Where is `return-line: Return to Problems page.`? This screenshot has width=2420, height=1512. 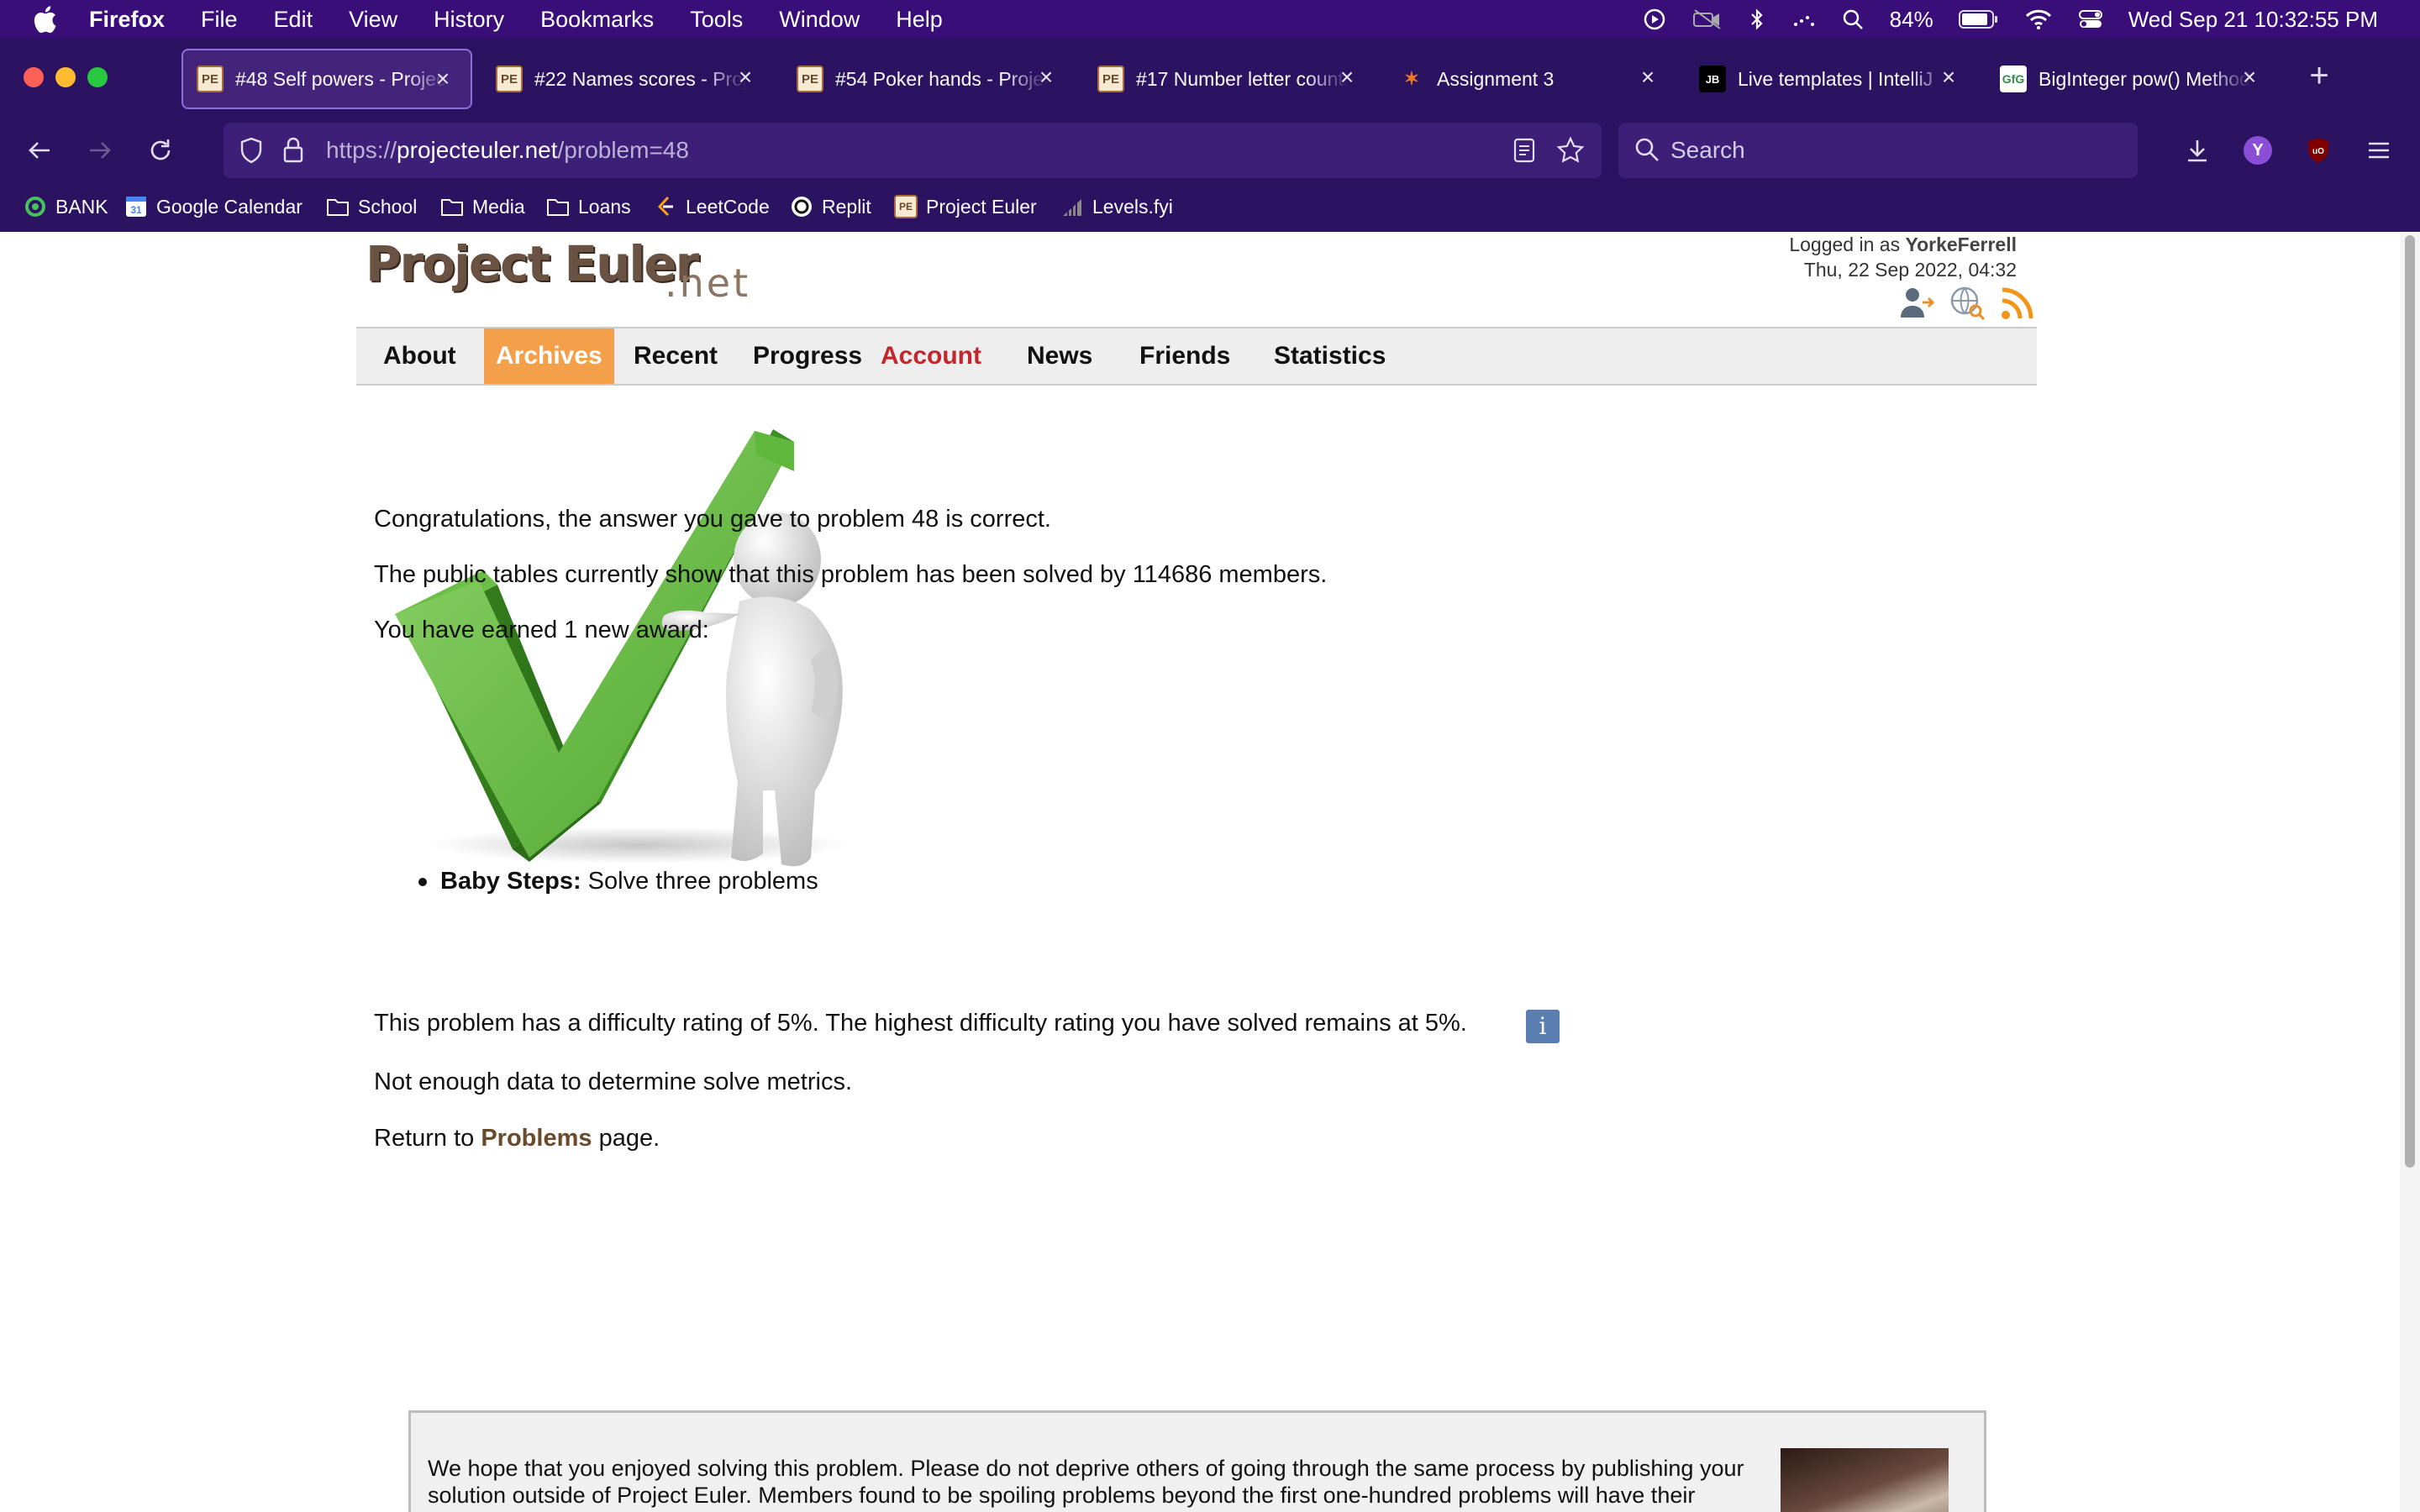
return-line: Return to Problems page. is located at coordinates (517, 1138).